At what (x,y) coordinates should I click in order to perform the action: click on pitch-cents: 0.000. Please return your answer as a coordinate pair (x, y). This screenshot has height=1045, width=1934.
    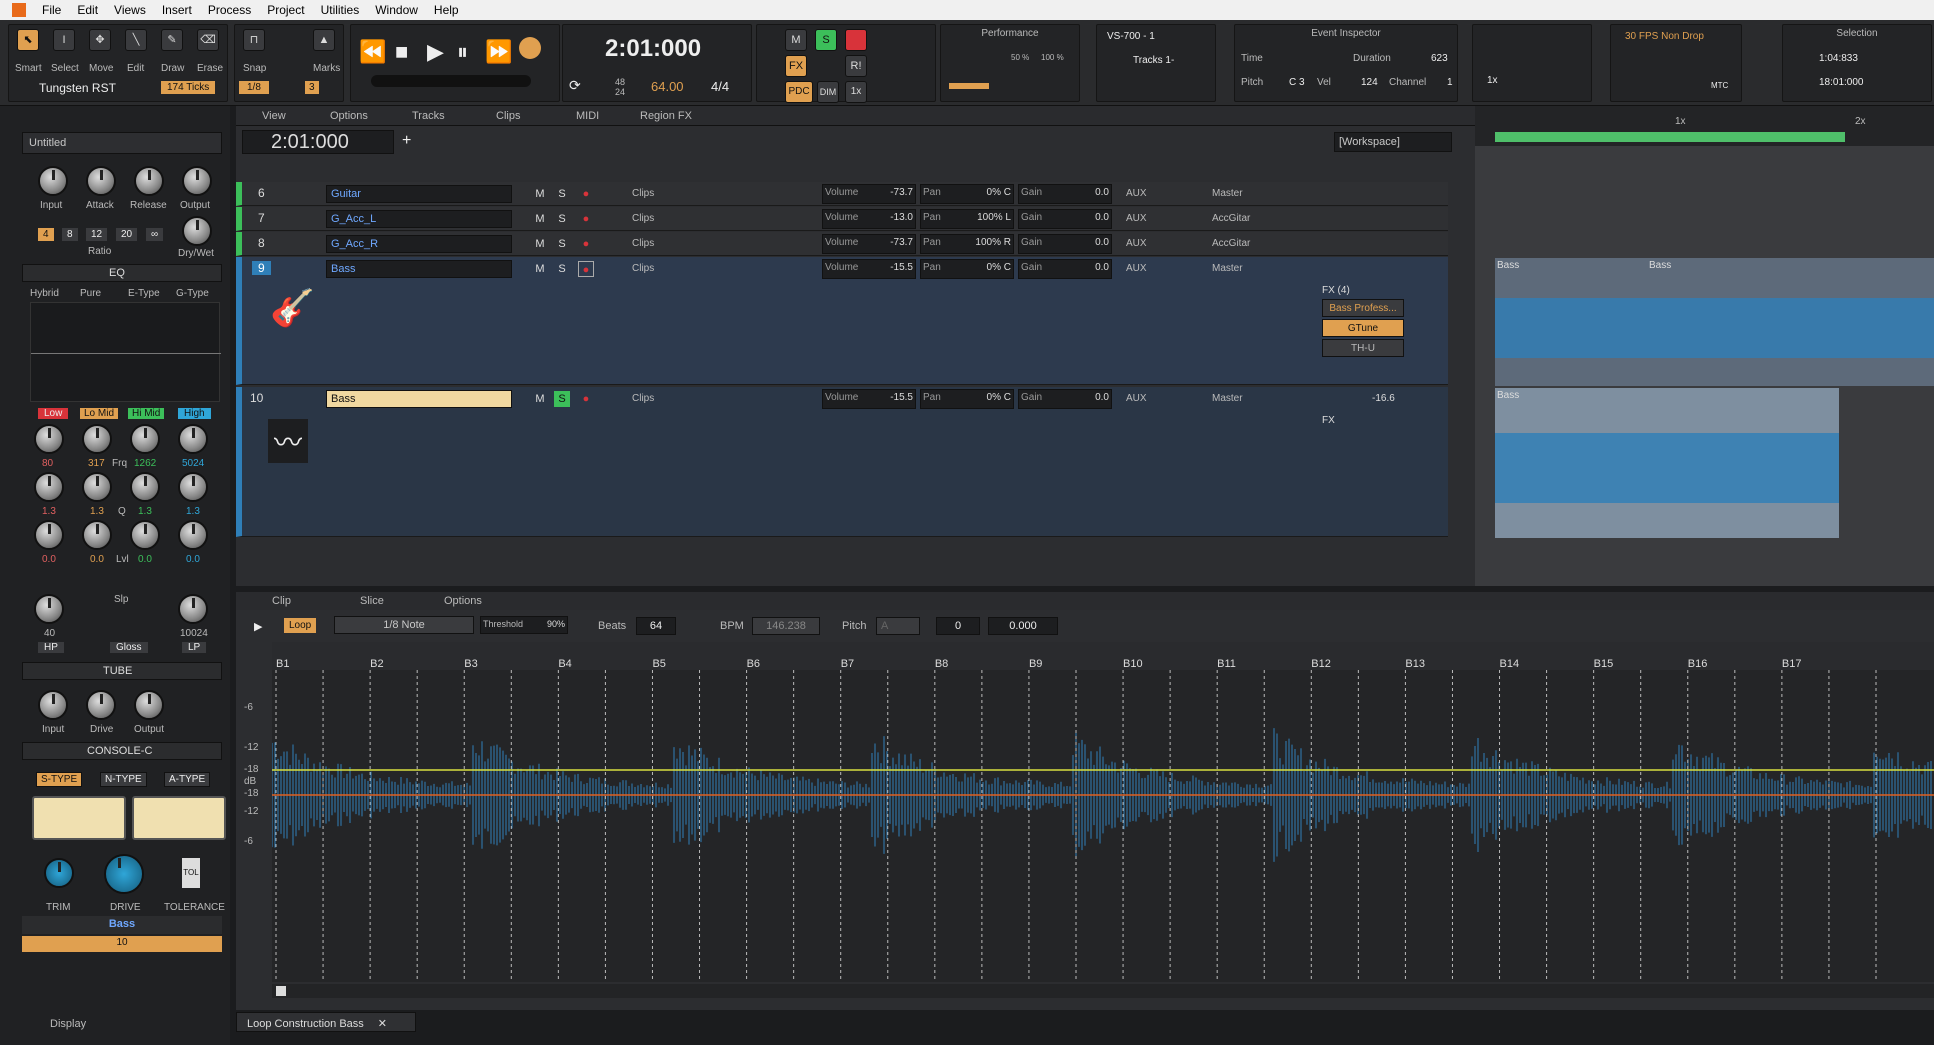
    Looking at the image, I should click on (1023, 626).